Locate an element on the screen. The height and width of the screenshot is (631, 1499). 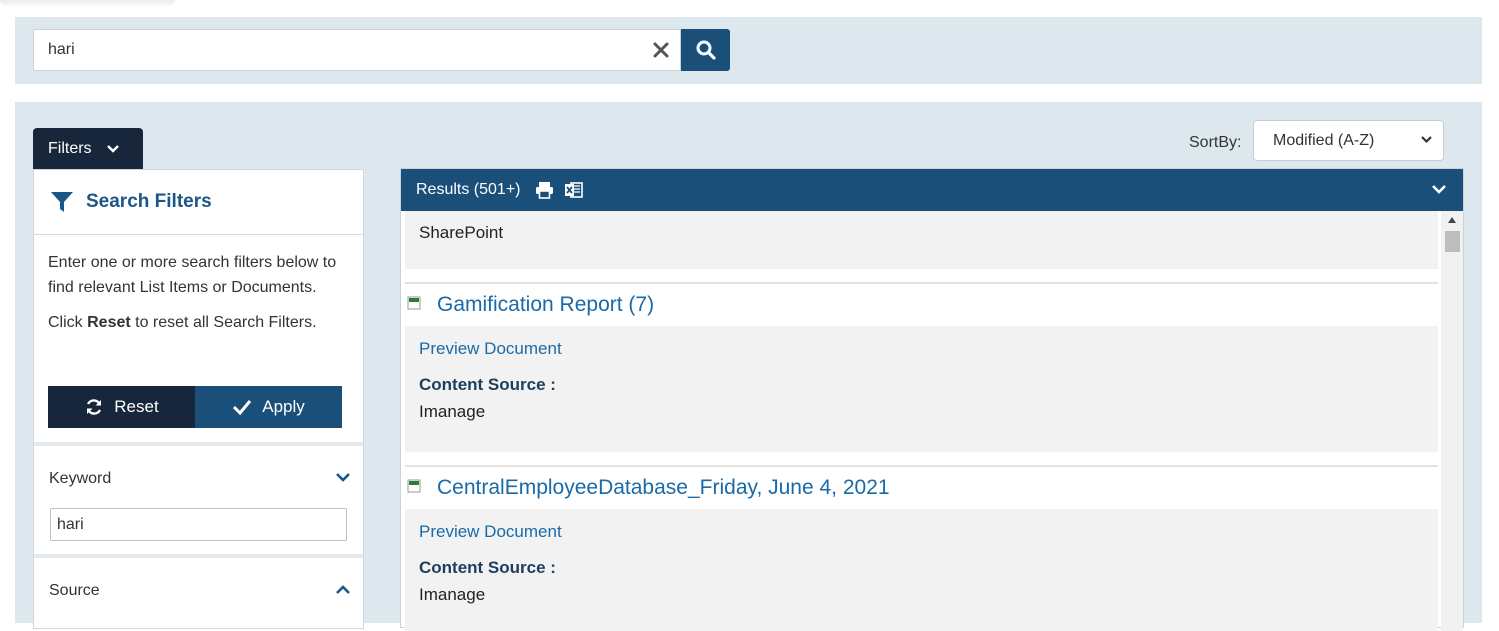
filter-actions: Reset Apply is located at coordinates (195, 407).